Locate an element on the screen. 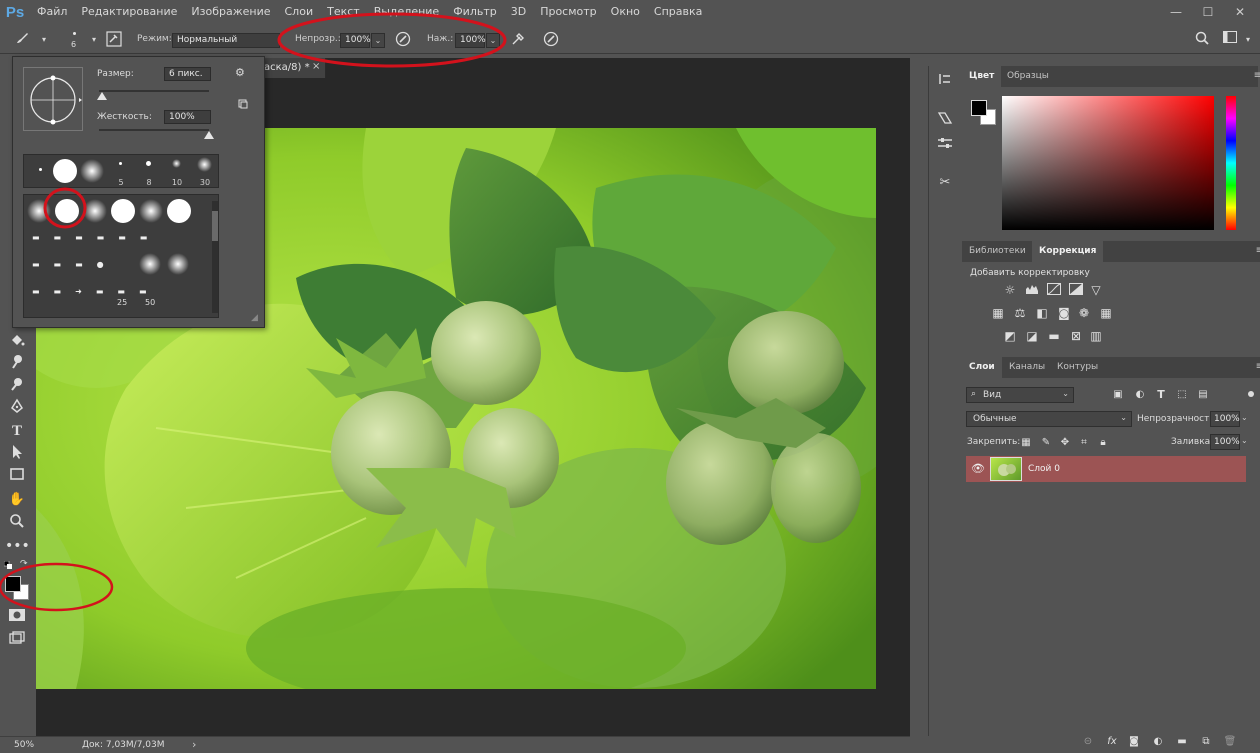 Image resolution: width=1260 pixels, height=753 pixels. selective-color-icon: ⊠ is located at coordinates (1076, 336).